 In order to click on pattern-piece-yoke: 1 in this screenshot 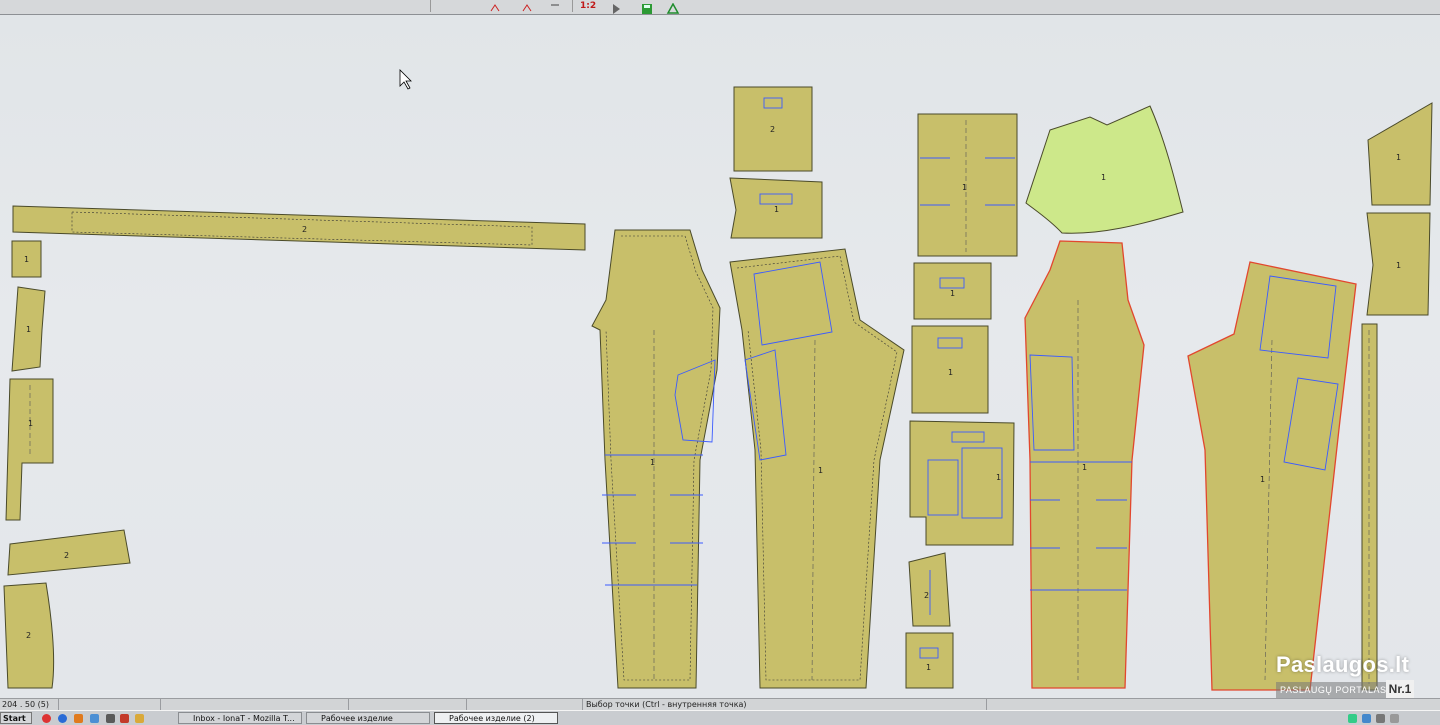, I will do `click(967, 185)`.